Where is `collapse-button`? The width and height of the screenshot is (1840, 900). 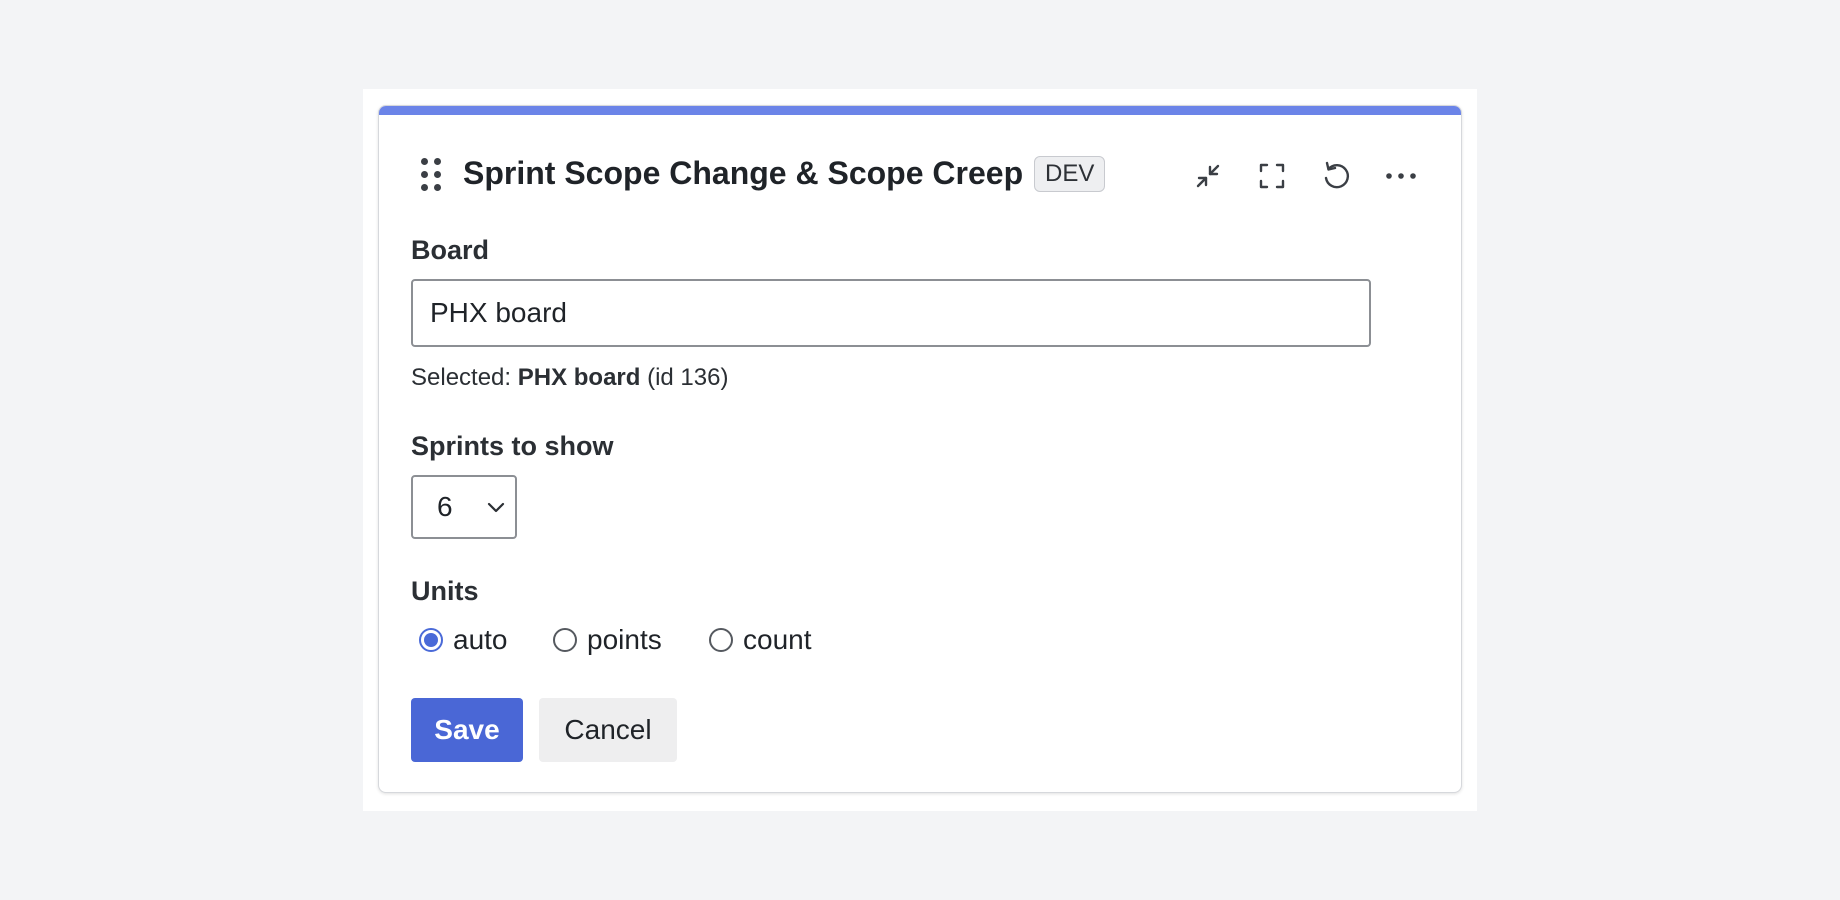 collapse-button is located at coordinates (1208, 176).